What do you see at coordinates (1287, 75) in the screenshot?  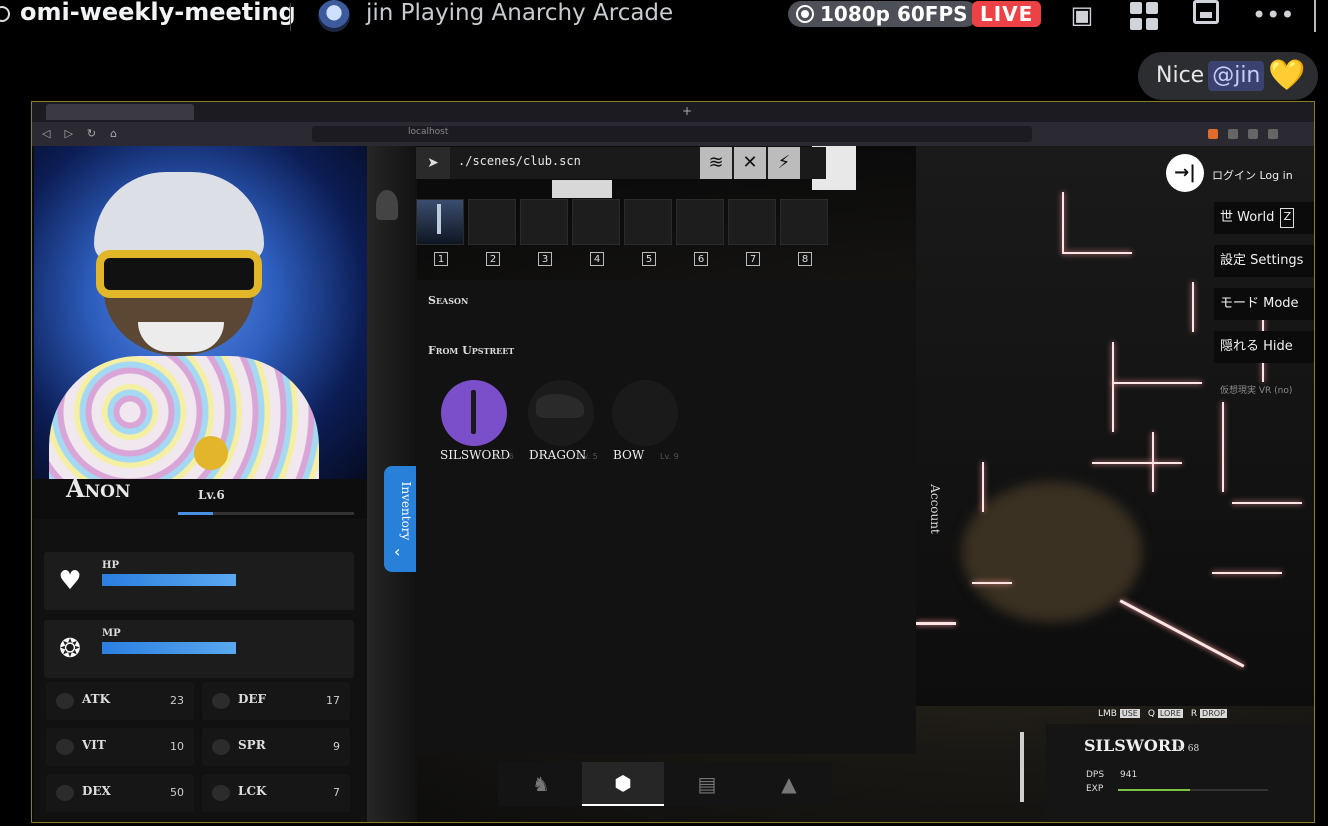 I see `heart-emoji-icon: 💛` at bounding box center [1287, 75].